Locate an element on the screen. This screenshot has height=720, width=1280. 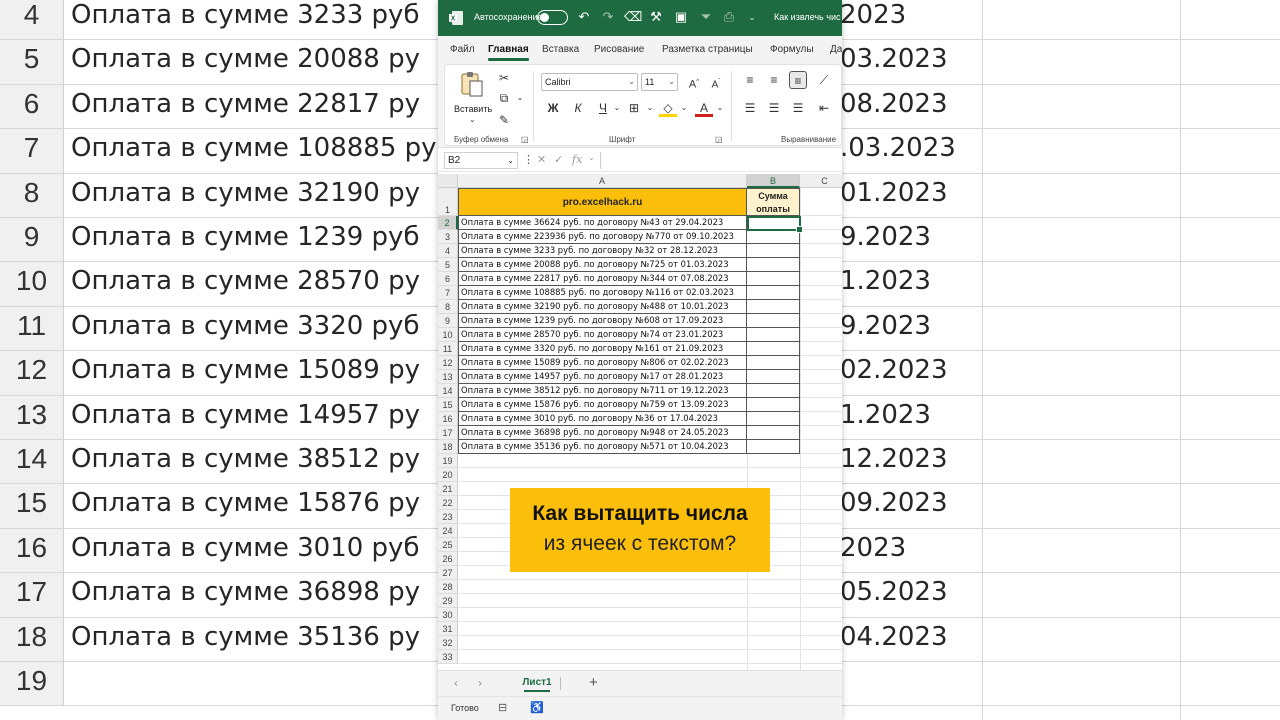
enter-icon: ✓ is located at coordinates (558, 159).